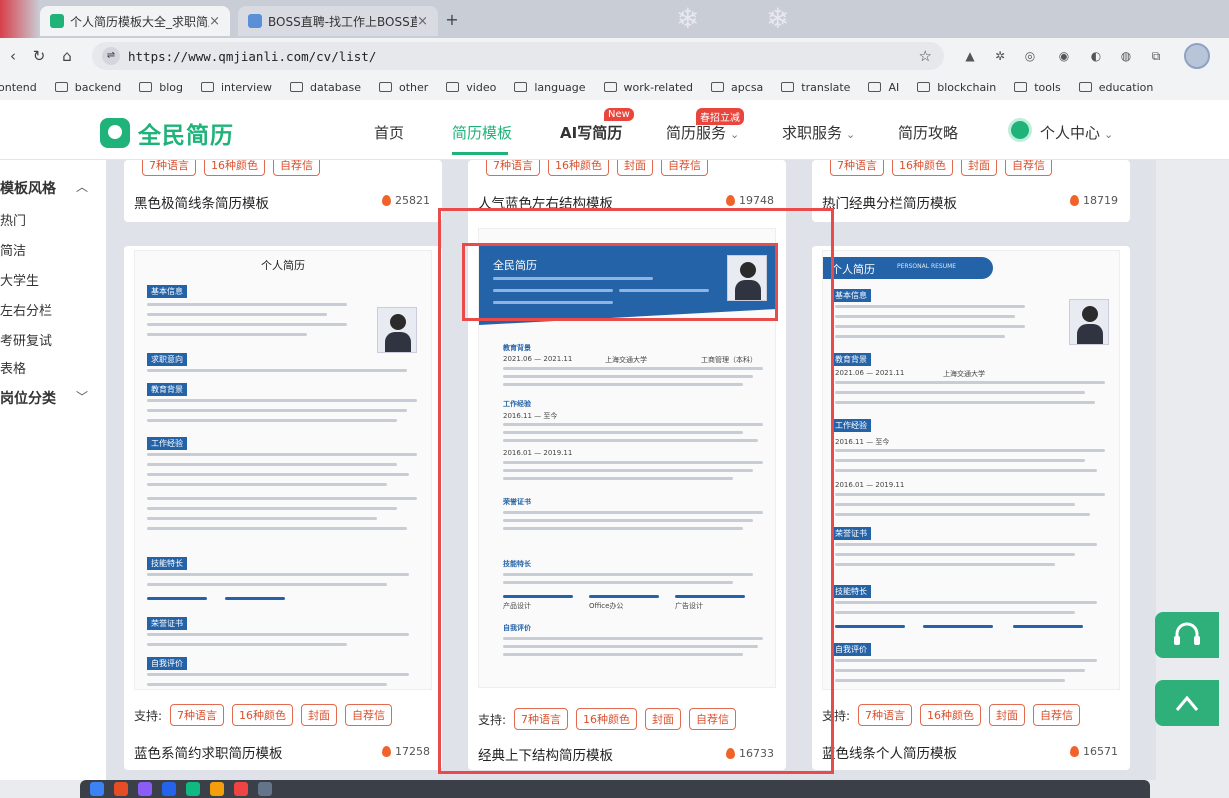 The height and width of the screenshot is (798, 1229). What do you see at coordinates (389, 132) in the screenshot?
I see `nav-home: 首页` at bounding box center [389, 132].